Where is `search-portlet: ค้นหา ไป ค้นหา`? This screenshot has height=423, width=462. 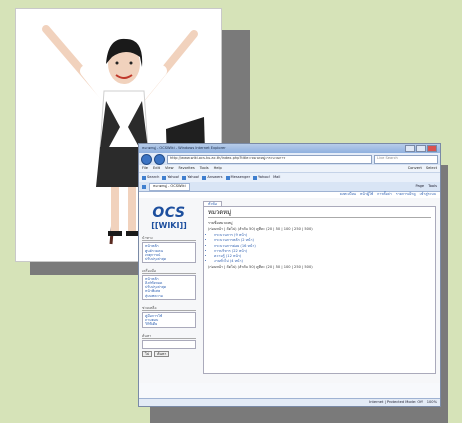 search-portlet: ค้นหา ไป ค้นหา is located at coordinates (169, 346).